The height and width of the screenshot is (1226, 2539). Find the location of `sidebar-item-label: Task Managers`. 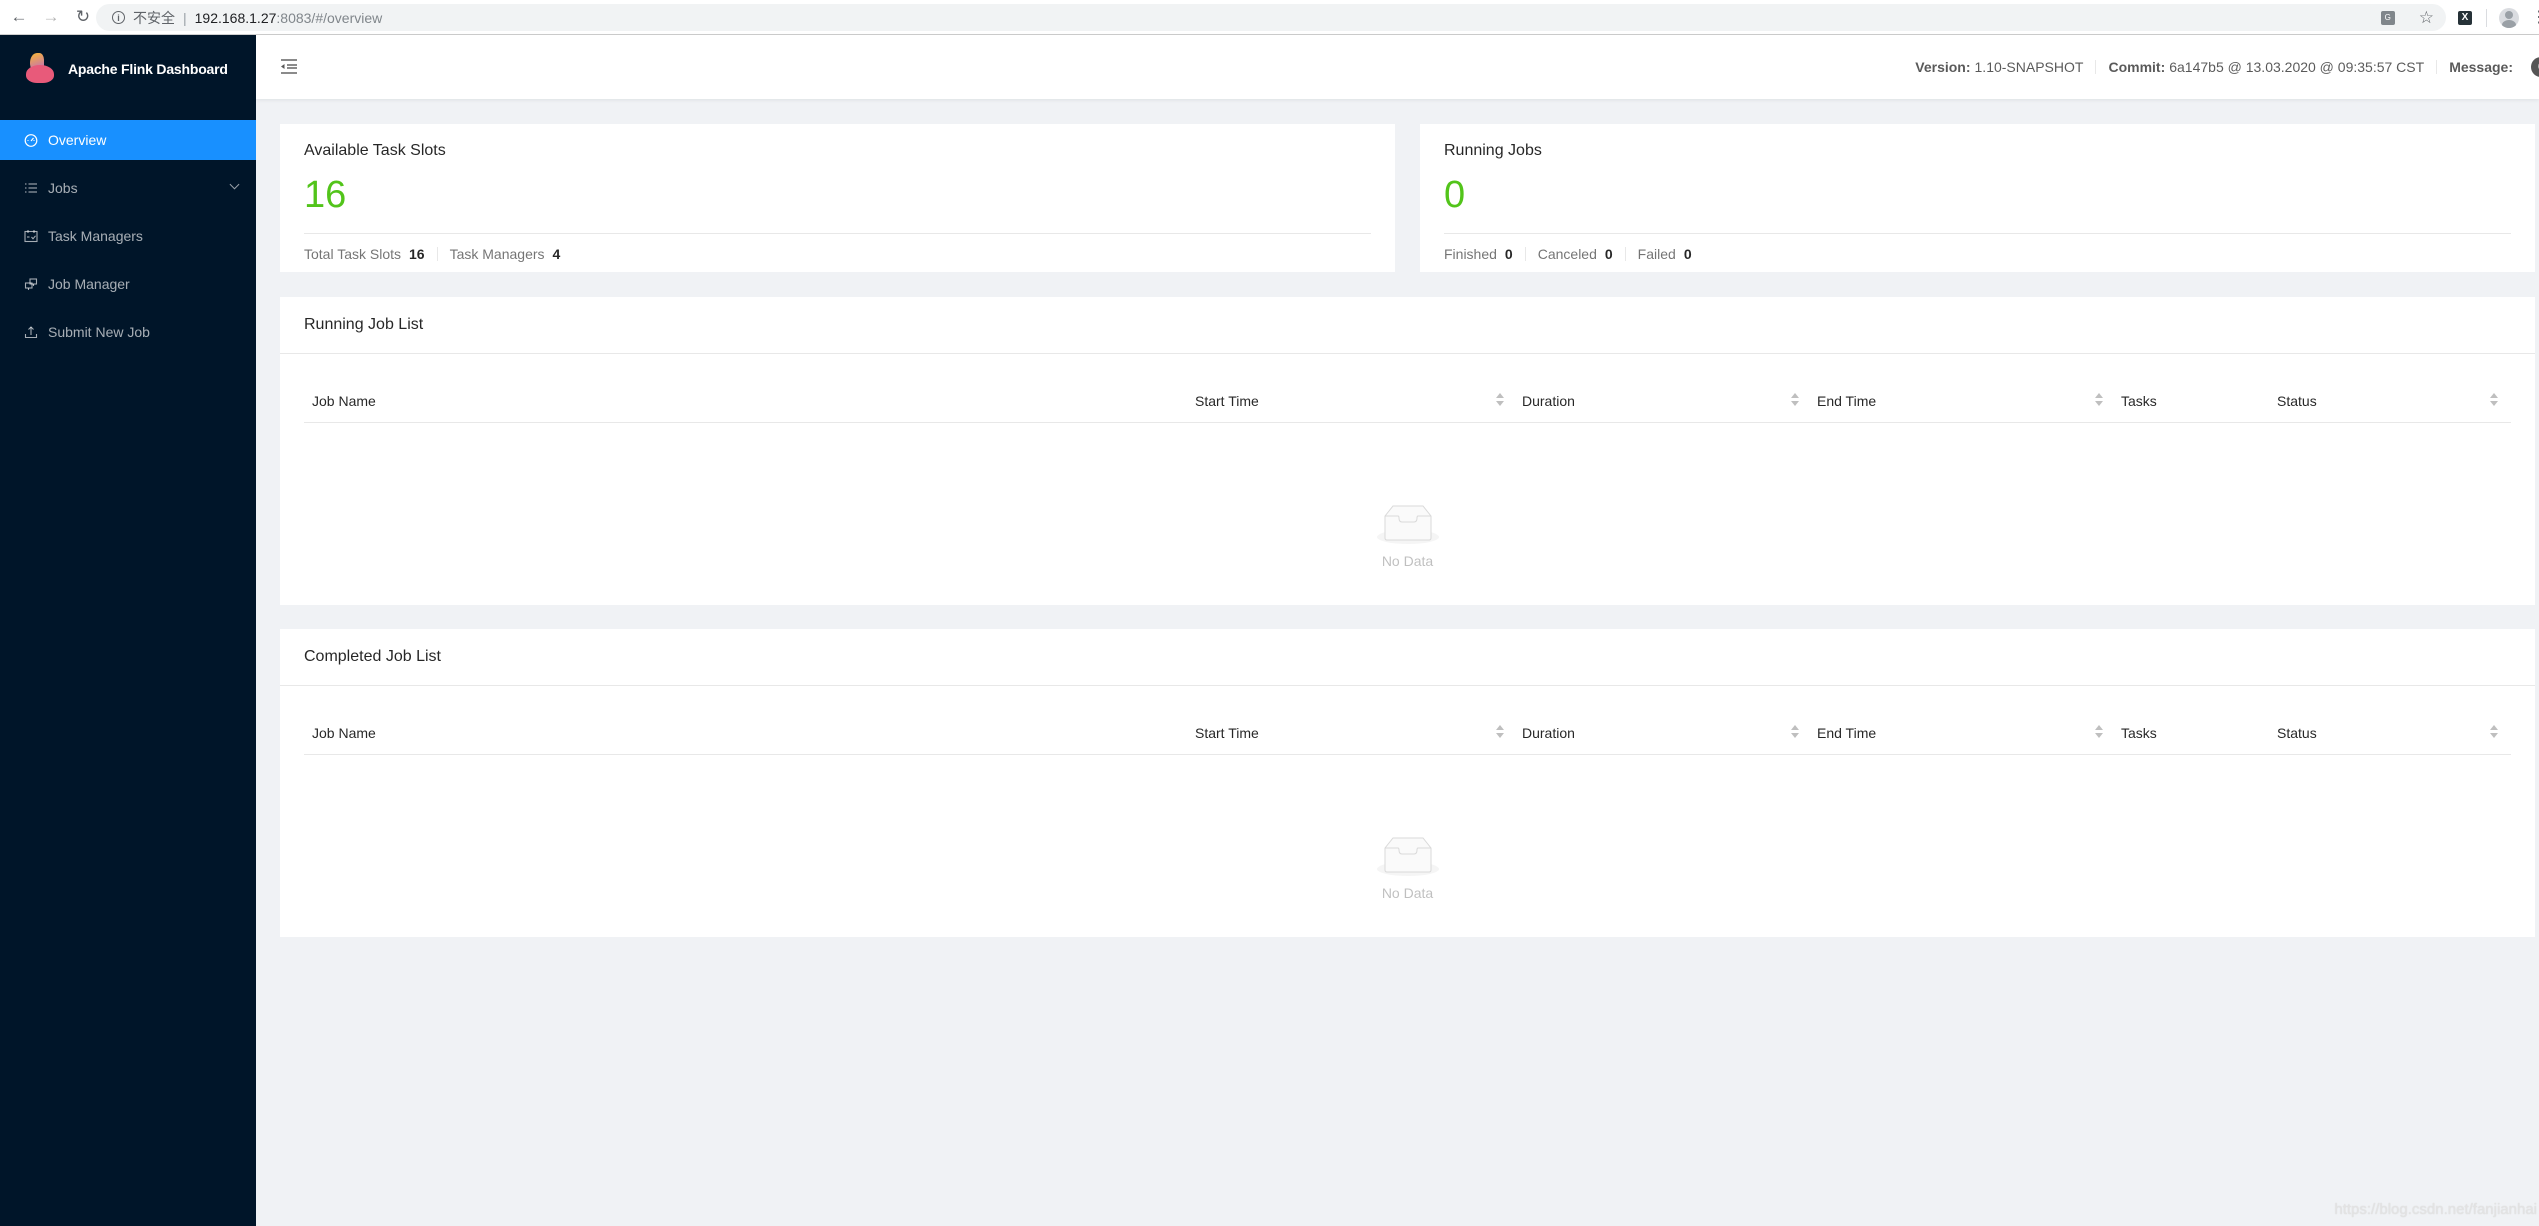

sidebar-item-label: Task Managers is located at coordinates (95, 236).